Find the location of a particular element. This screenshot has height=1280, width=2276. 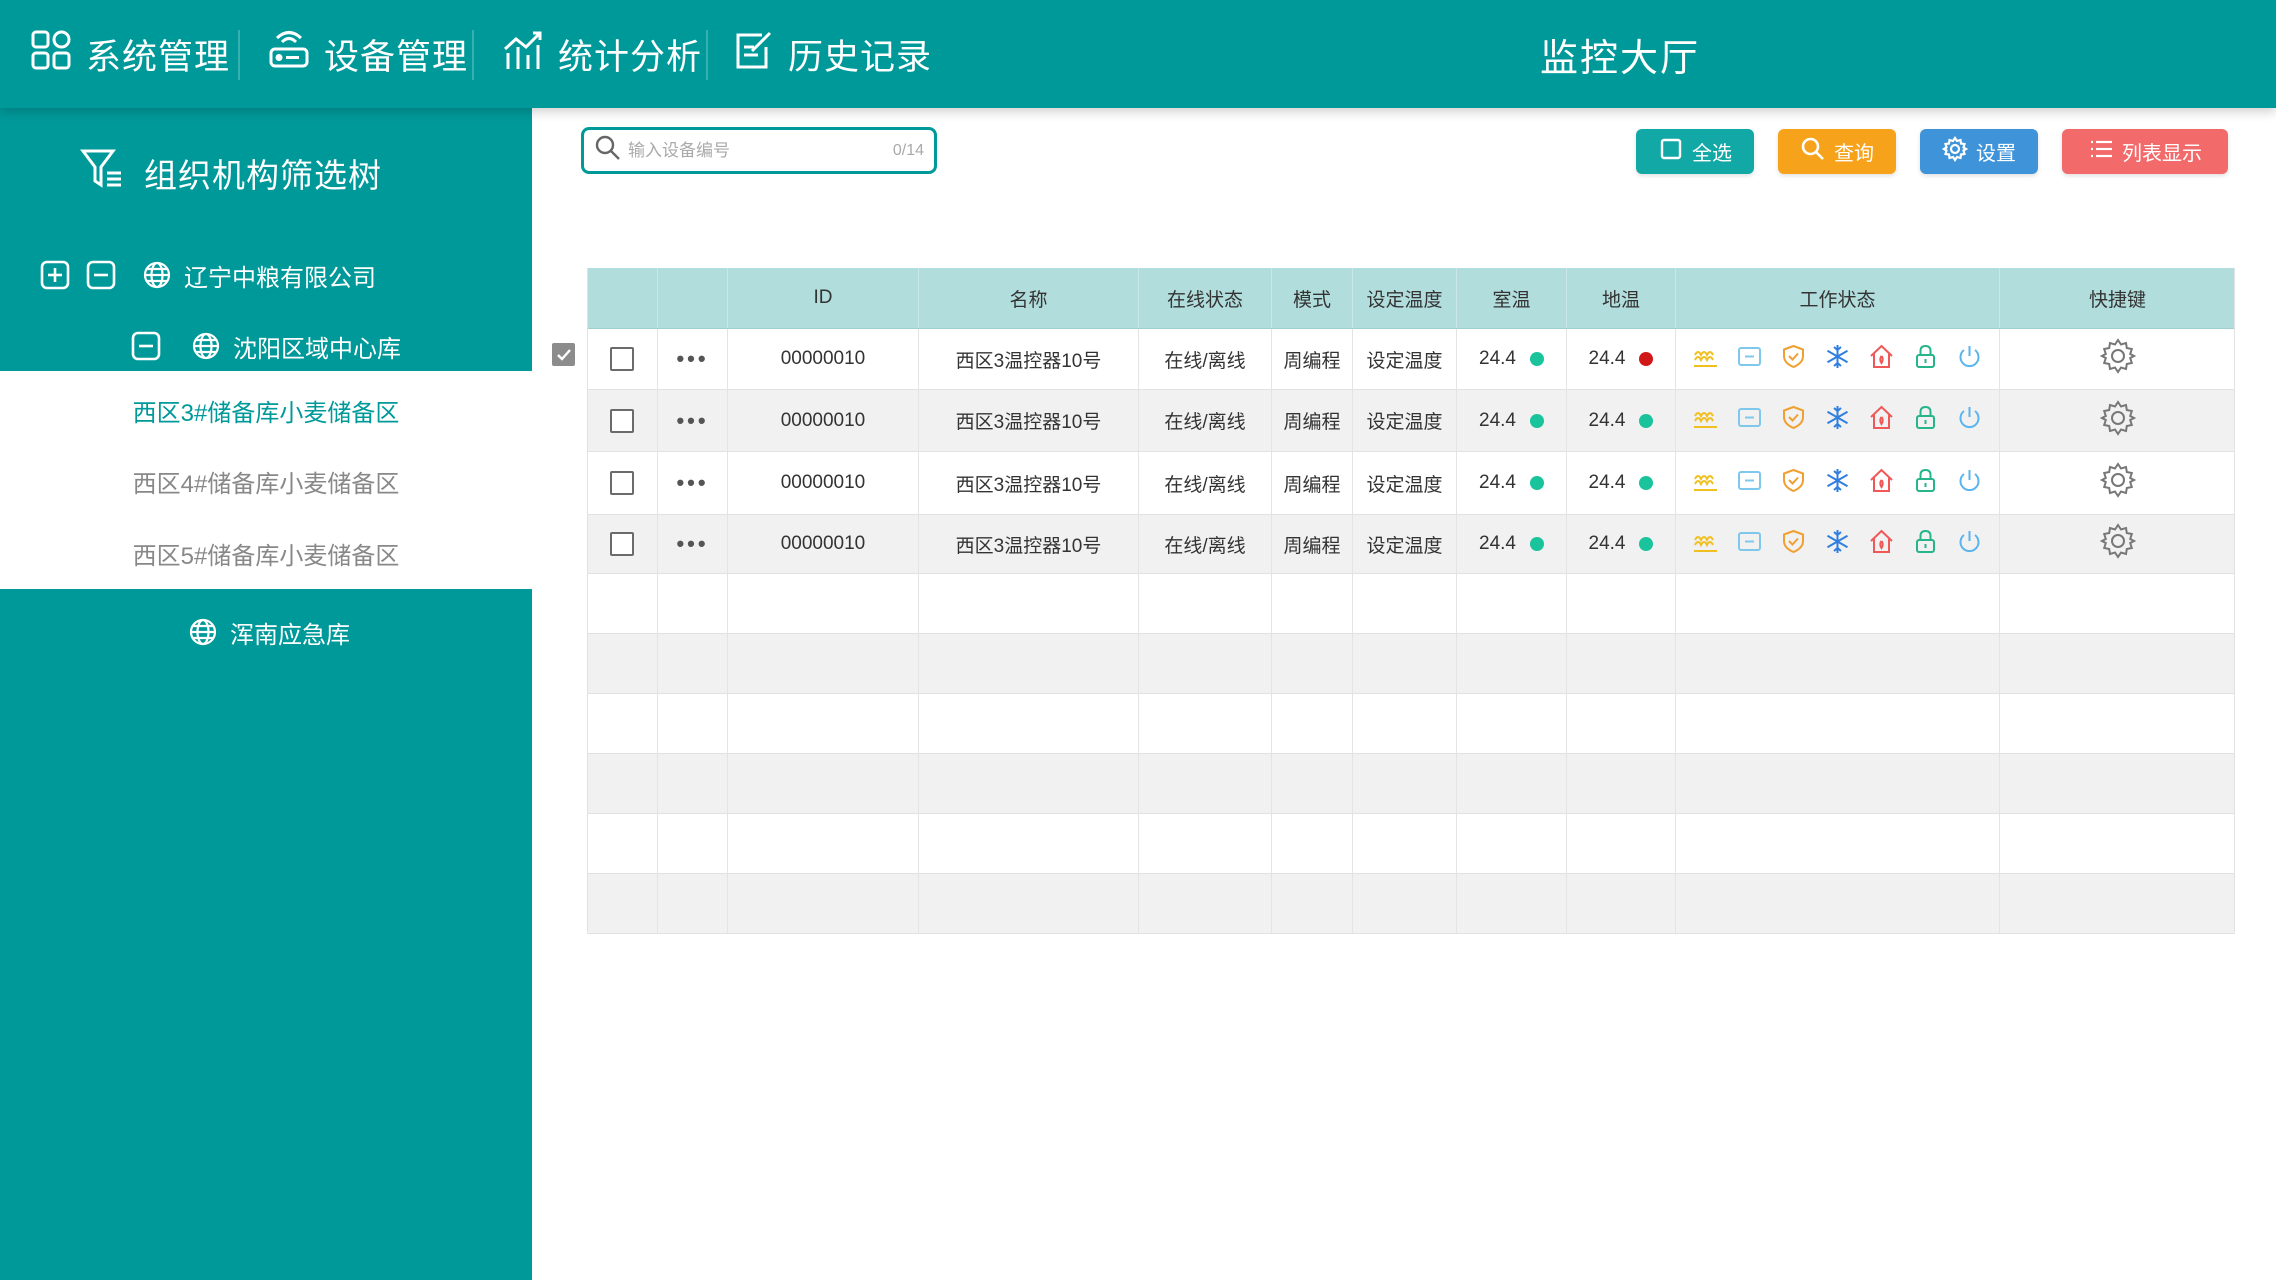

header-work-status: 工作状态 is located at coordinates (1838, 298).